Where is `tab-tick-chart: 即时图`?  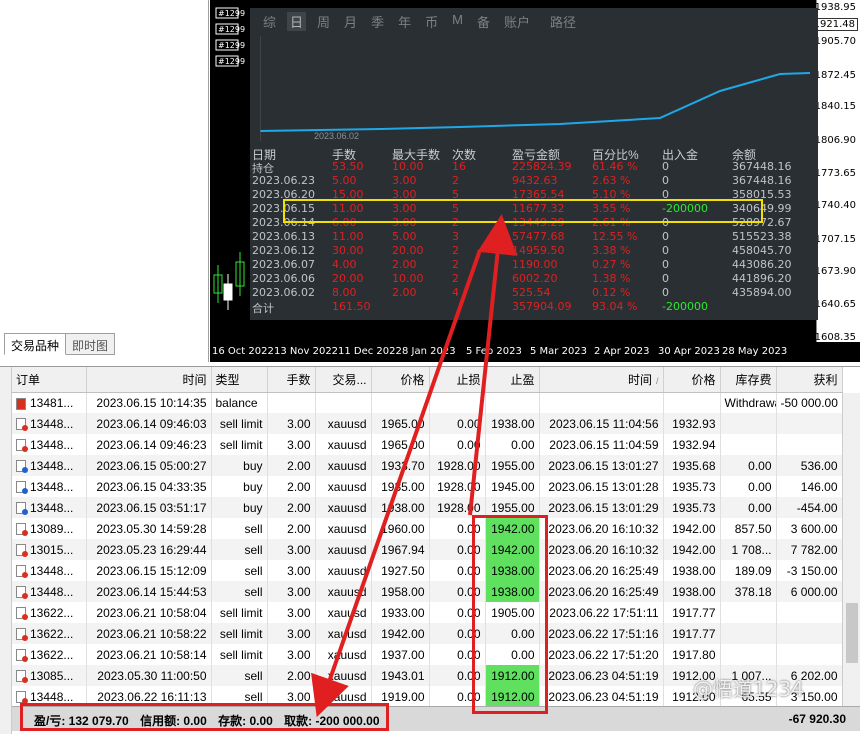 tab-tick-chart: 即时图 is located at coordinates (91, 344).